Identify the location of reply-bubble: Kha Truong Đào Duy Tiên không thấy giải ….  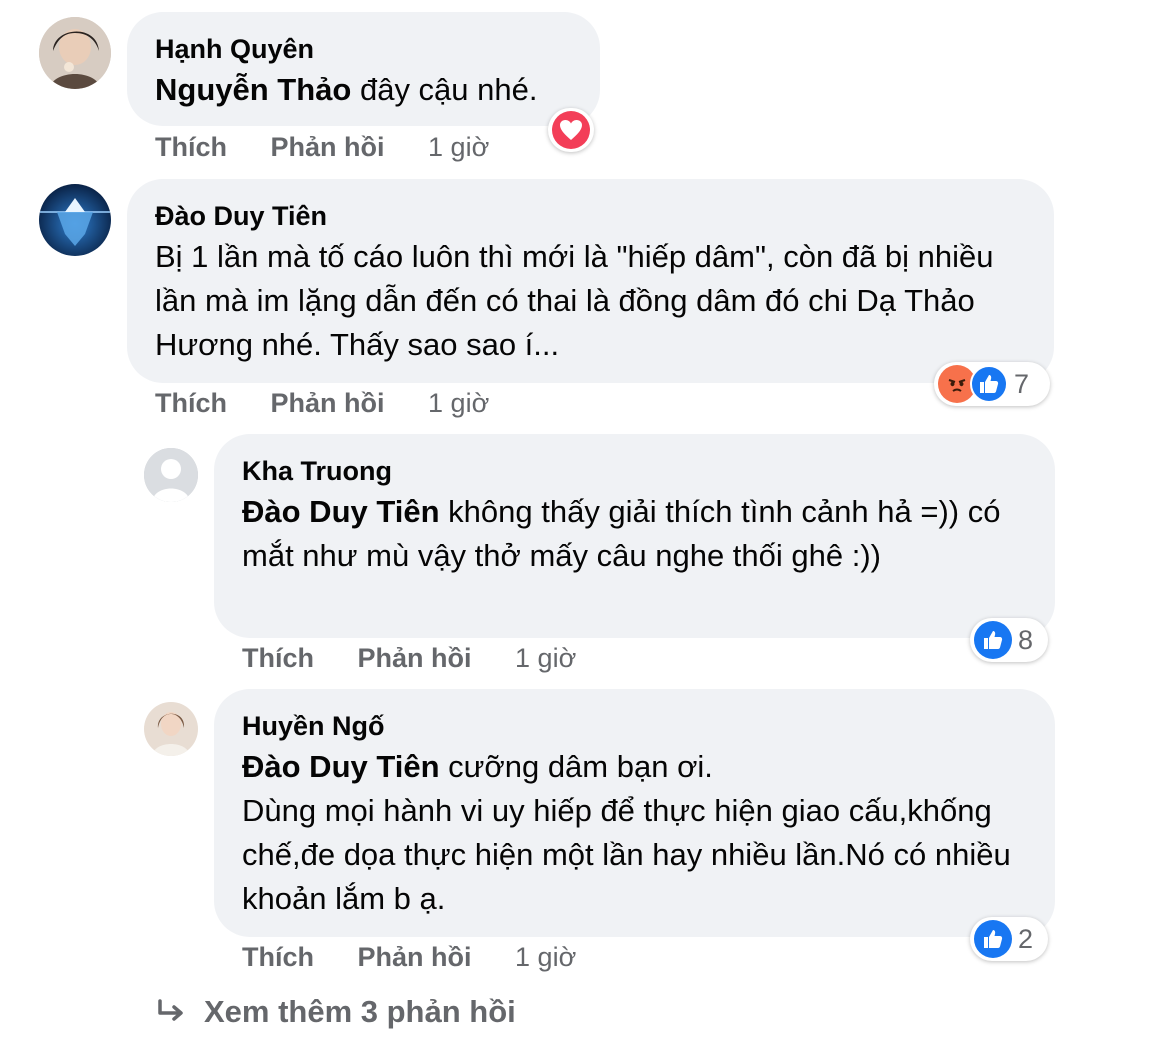
(634, 536).